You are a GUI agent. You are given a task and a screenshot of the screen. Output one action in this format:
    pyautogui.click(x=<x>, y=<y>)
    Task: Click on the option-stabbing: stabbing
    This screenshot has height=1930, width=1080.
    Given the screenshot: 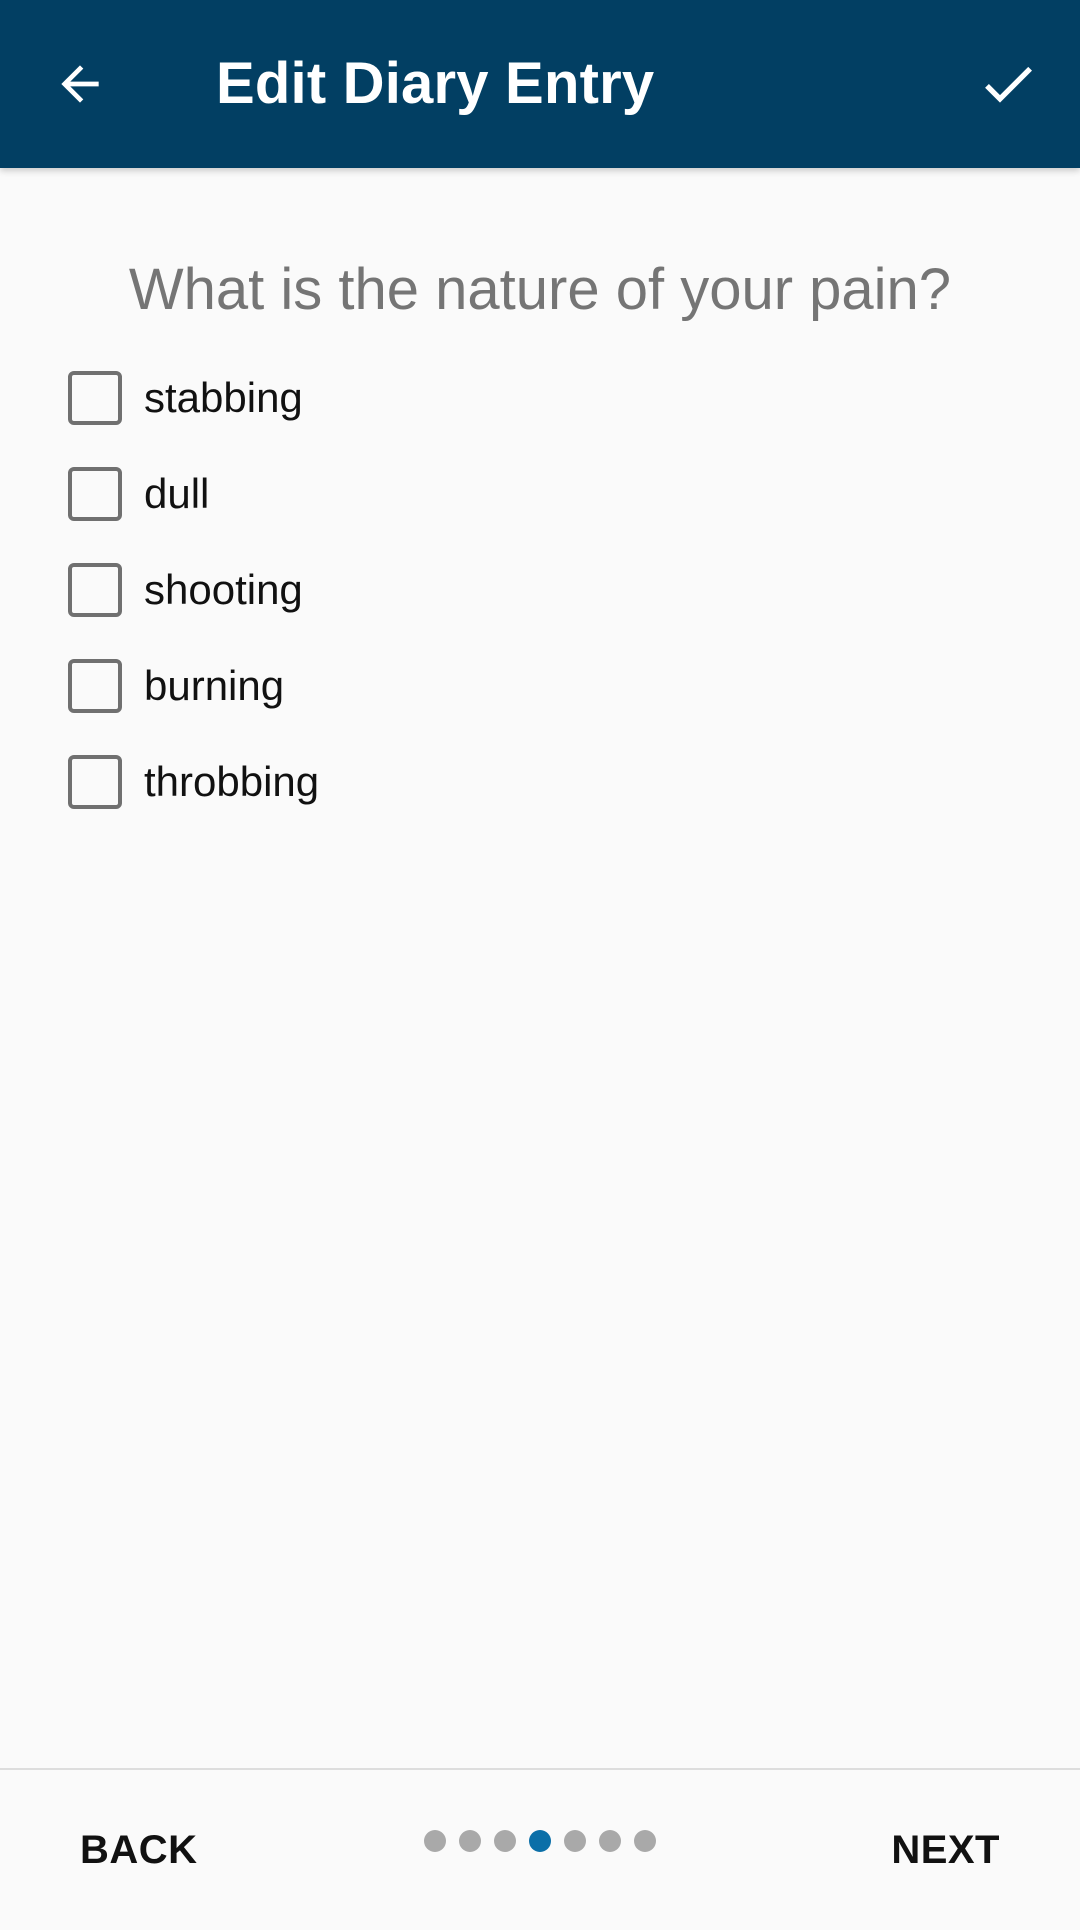 What is the action you would take?
    pyautogui.click(x=518, y=398)
    